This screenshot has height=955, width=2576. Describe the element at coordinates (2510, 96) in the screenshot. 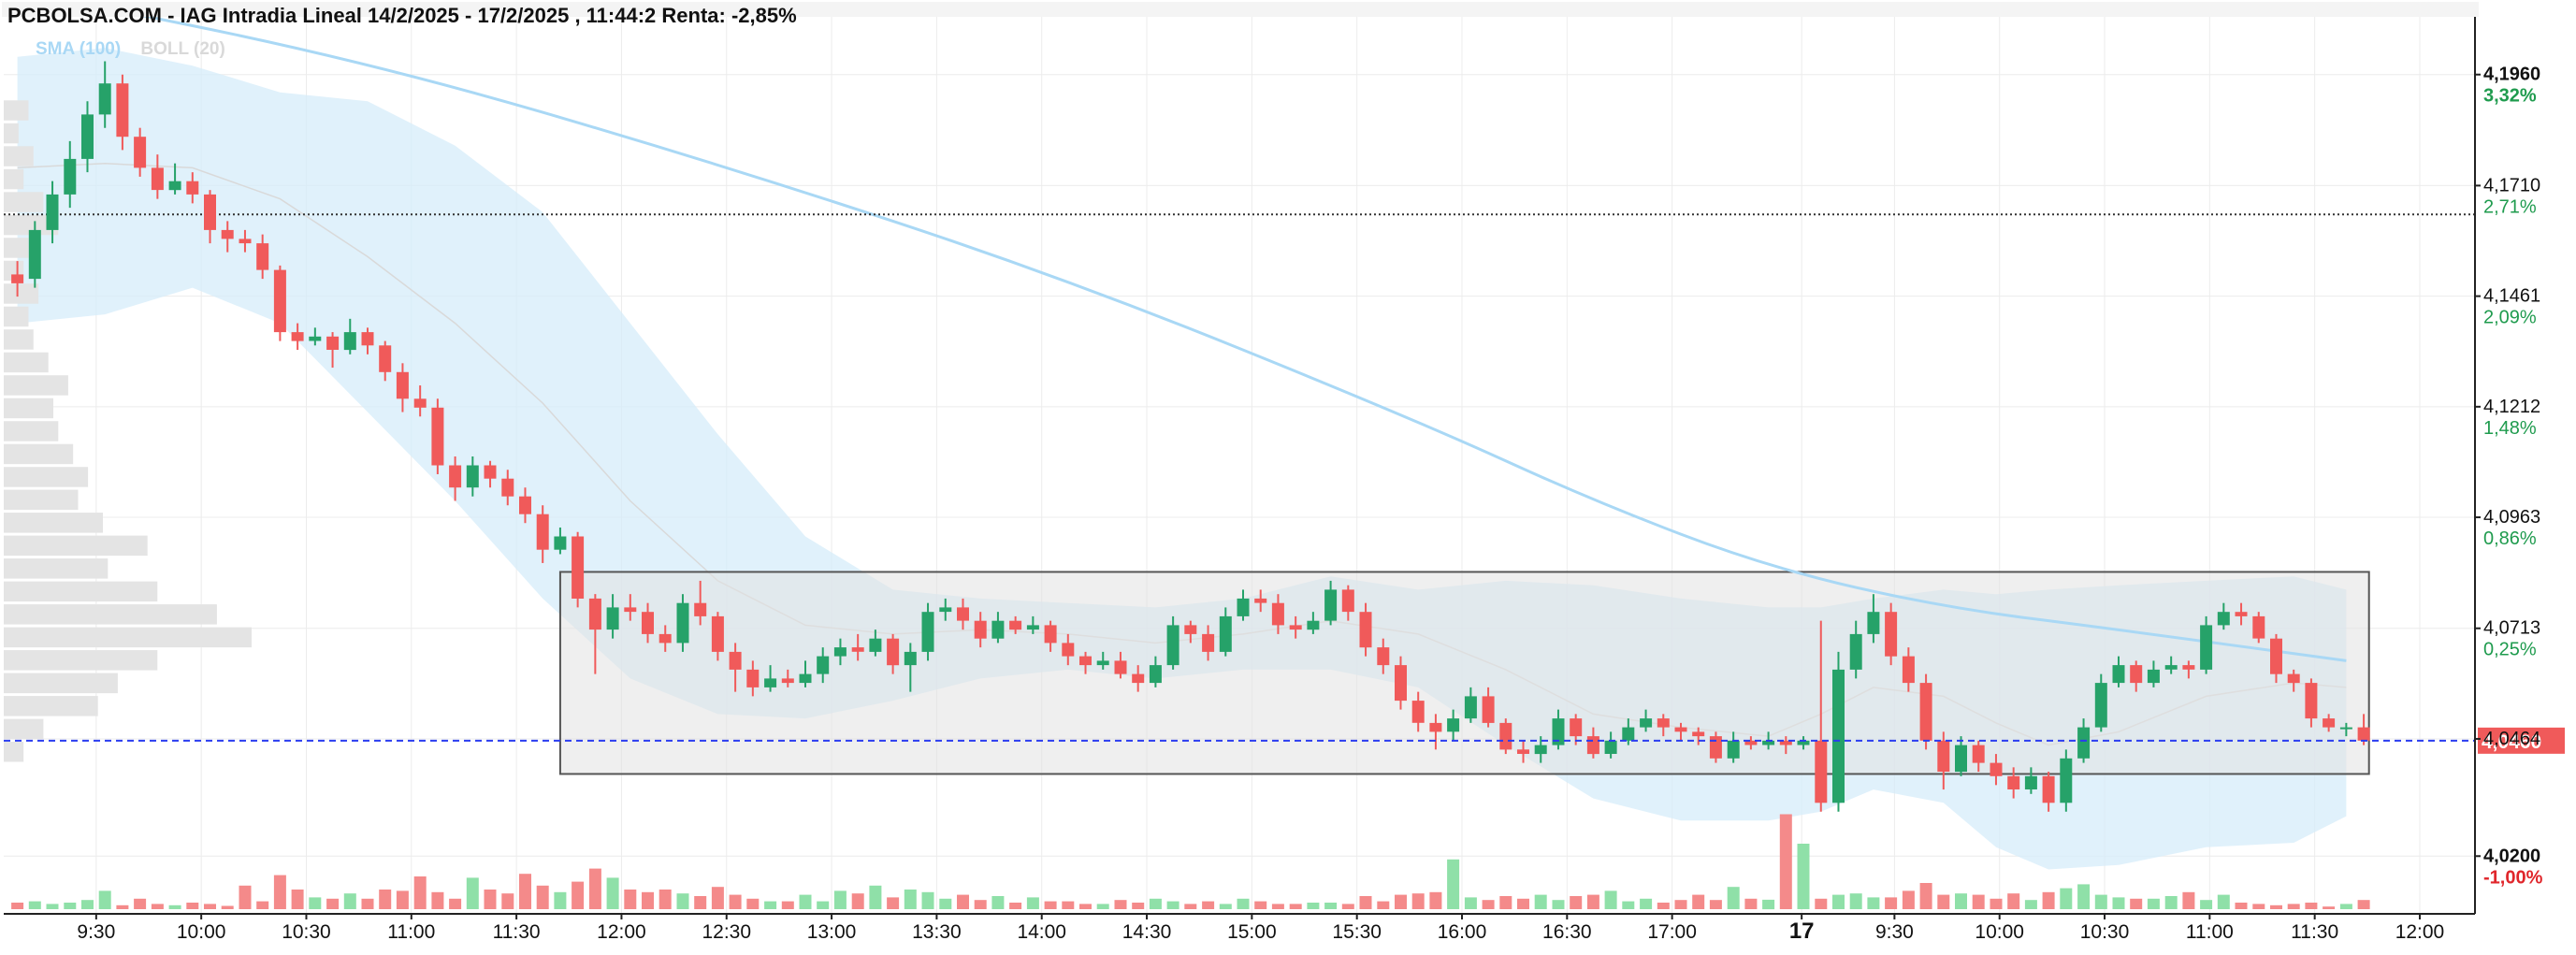

I see `percent-label: 3,32%` at that location.